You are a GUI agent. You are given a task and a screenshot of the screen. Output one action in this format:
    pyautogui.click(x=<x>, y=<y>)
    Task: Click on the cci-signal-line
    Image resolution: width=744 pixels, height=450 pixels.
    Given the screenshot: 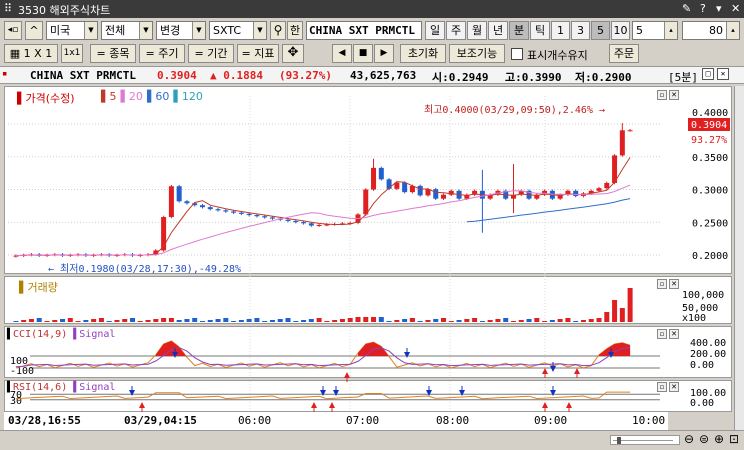 What is the action you would take?
    pyautogui.click(x=323, y=357)
    